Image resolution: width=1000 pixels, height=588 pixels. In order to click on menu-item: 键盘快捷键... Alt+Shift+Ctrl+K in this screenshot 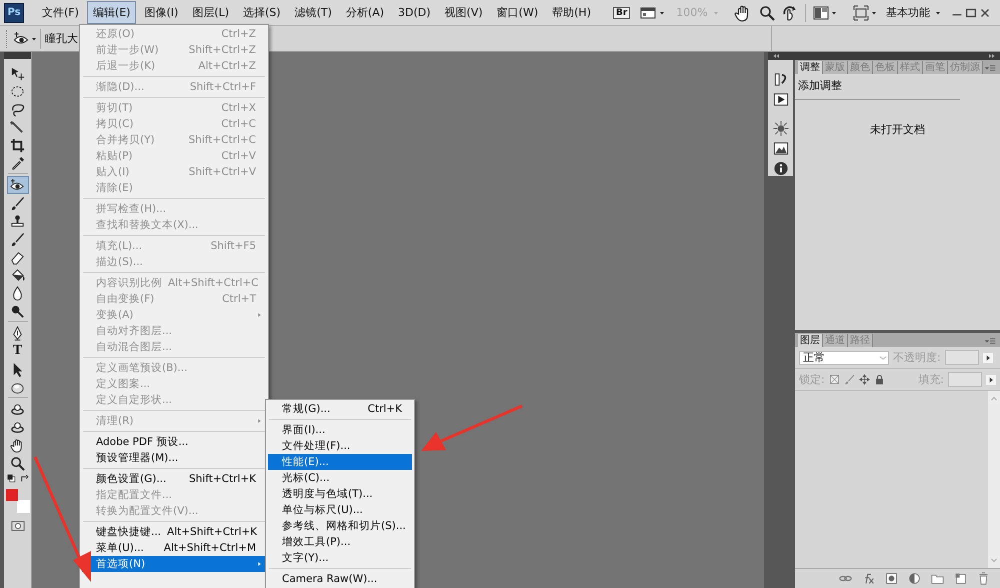, I will do `click(174, 532)`.